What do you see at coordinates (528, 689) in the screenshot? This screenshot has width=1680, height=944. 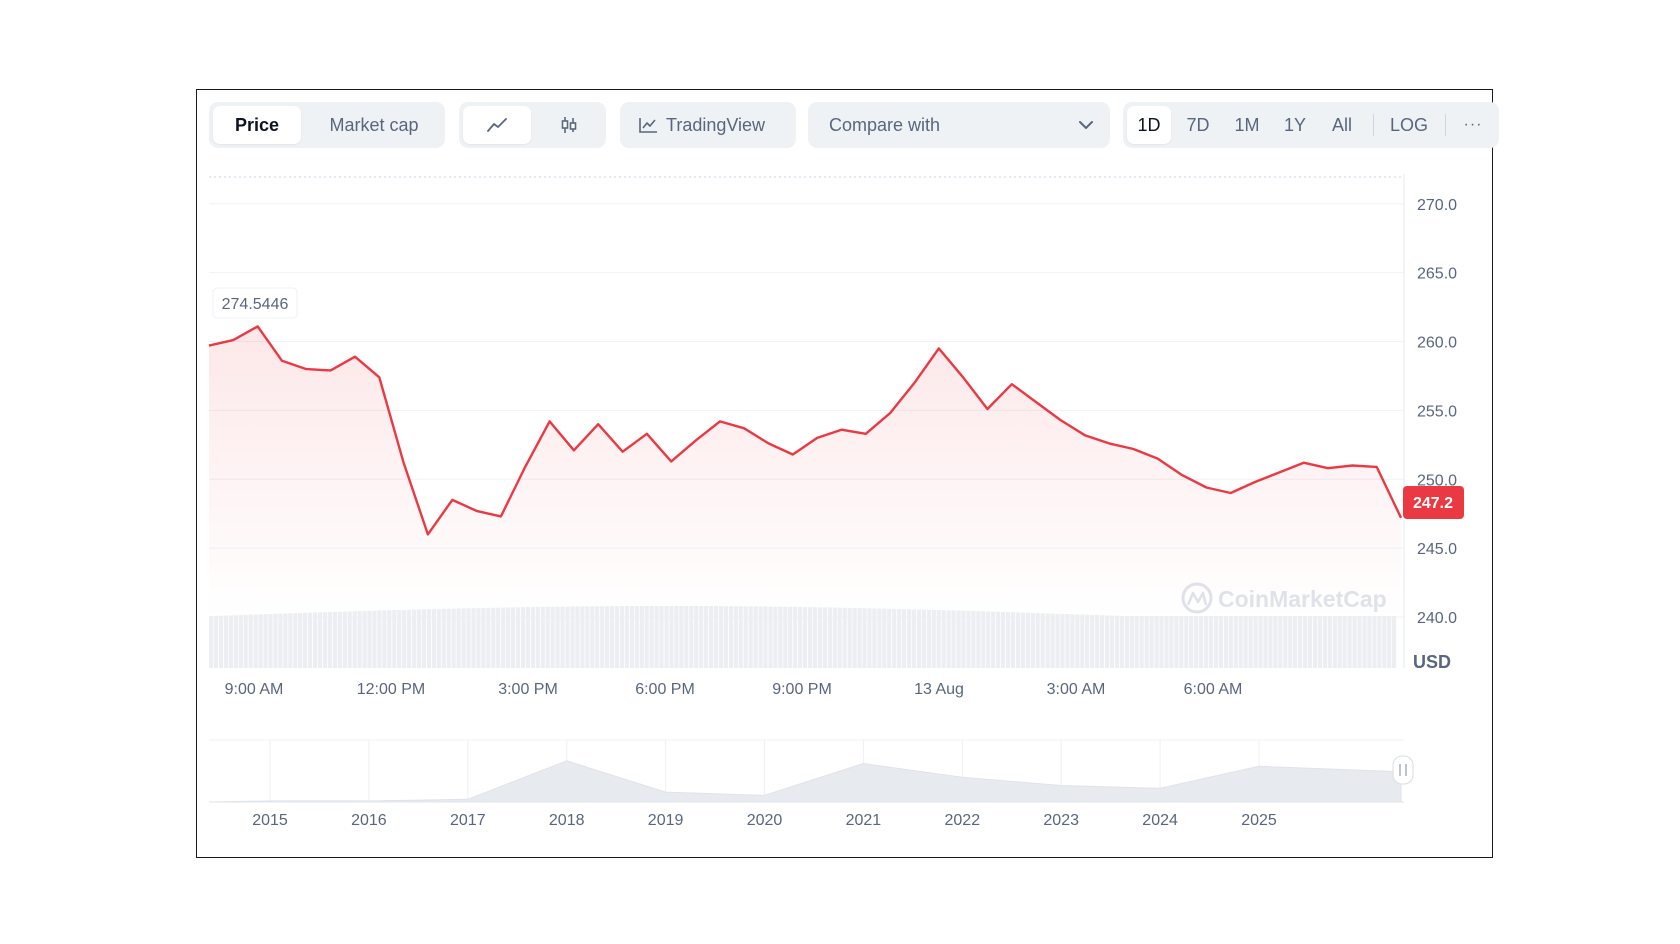 I see `x-tick-label: 3:00 PM` at bounding box center [528, 689].